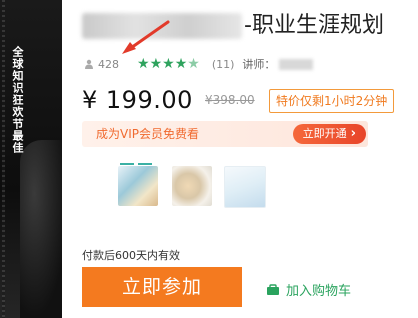 This screenshot has height=318, width=418. What do you see at coordinates (223, 64) in the screenshot?
I see `rating-count: (11)` at bounding box center [223, 64].